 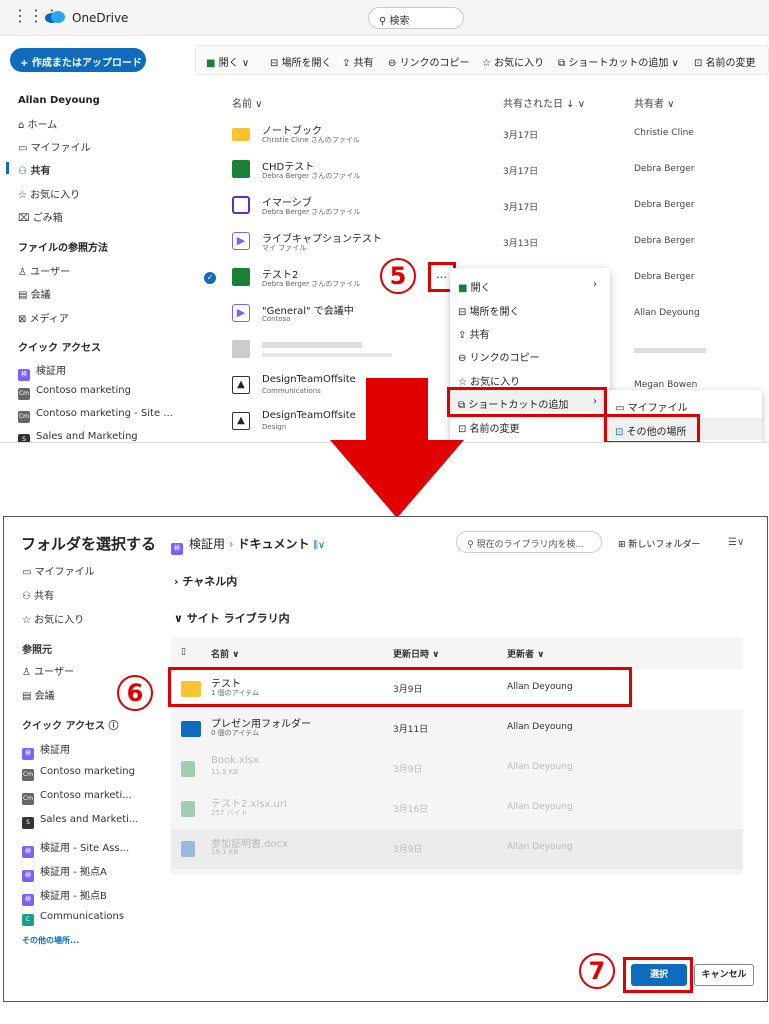 I want to click on menu-favorite: ☆ お気に入り, so click(x=489, y=380).